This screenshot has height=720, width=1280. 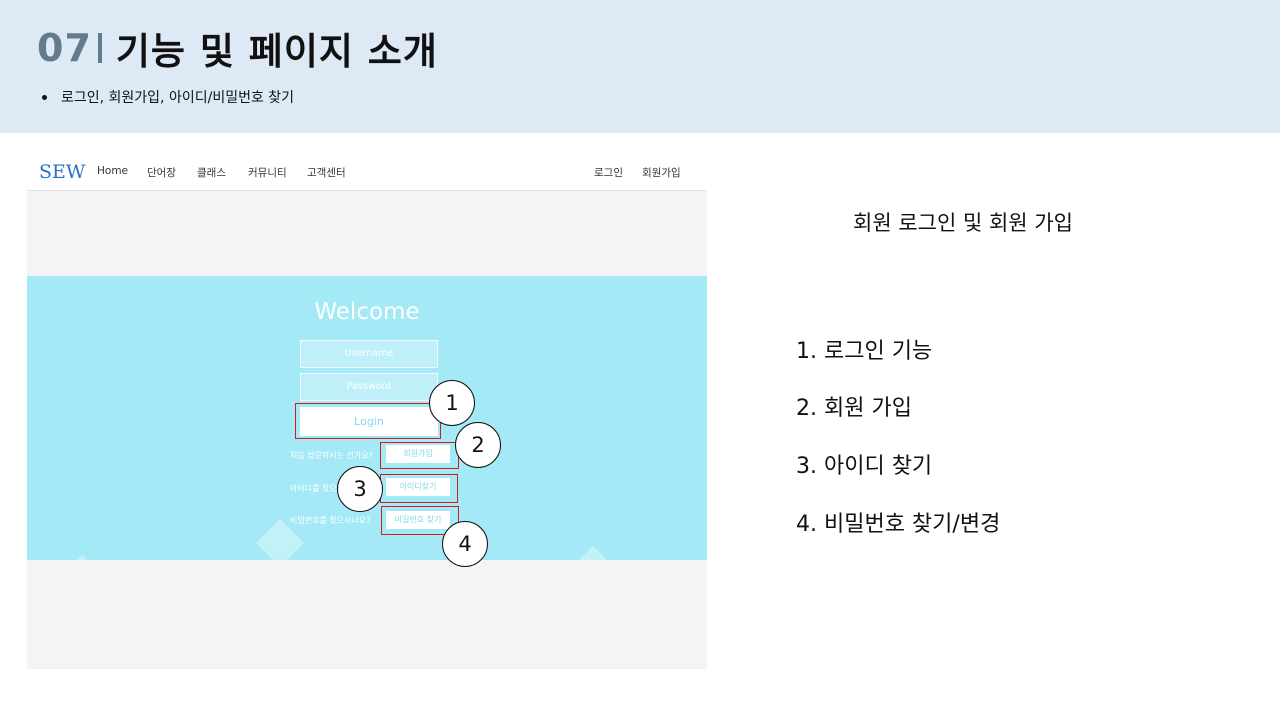 I want to click on site-navbar: SEW Home 단어장 클래스 커뮤니티 고객센터 로그인 회원가입, so click(x=367, y=172).